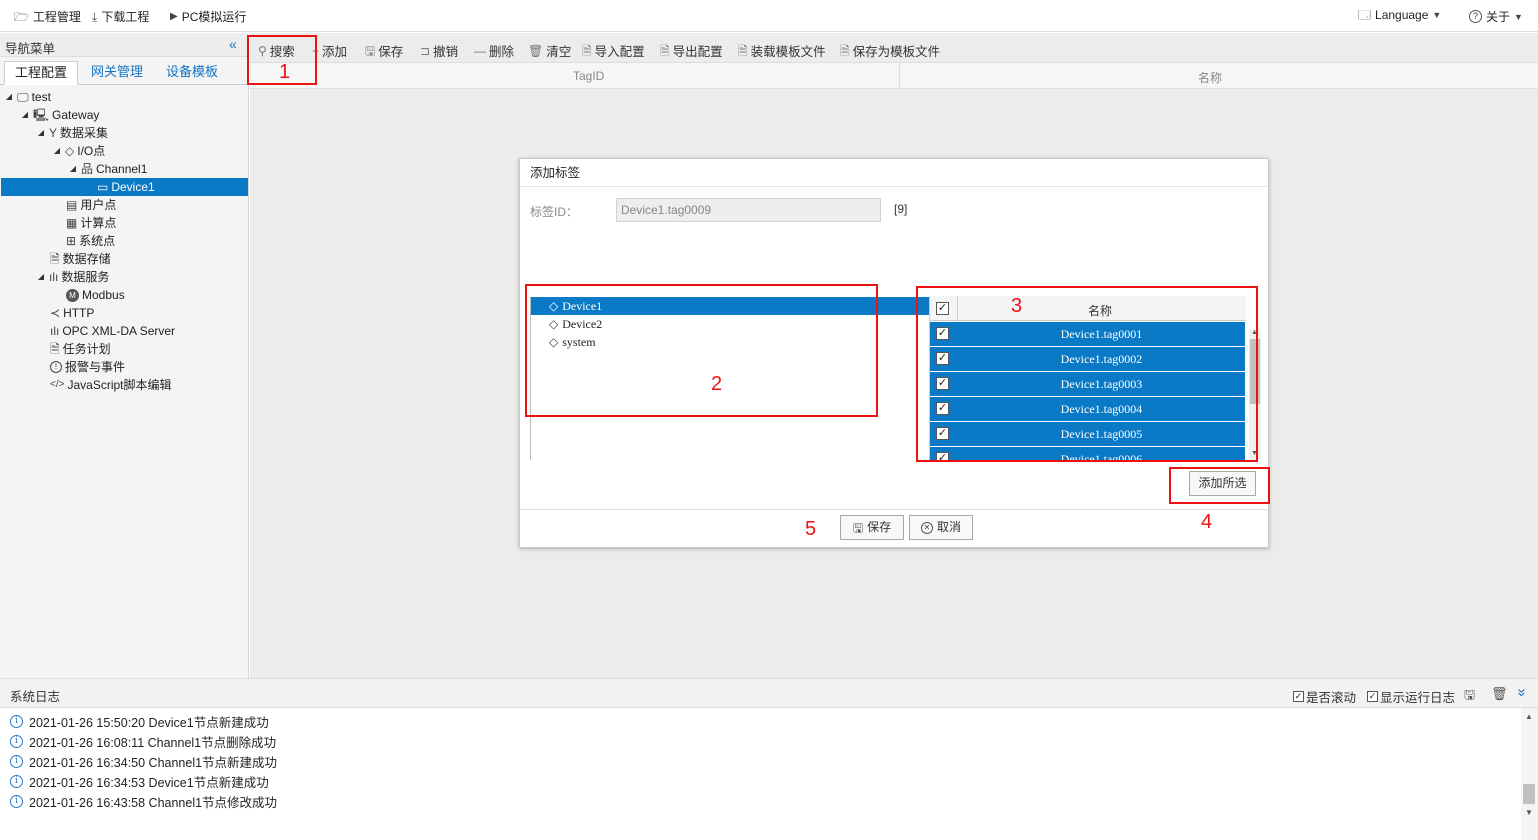 This screenshot has height=840, width=1538. Describe the element at coordinates (1469, 697) in the screenshot. I see `save-log-icon: 🖫` at that location.